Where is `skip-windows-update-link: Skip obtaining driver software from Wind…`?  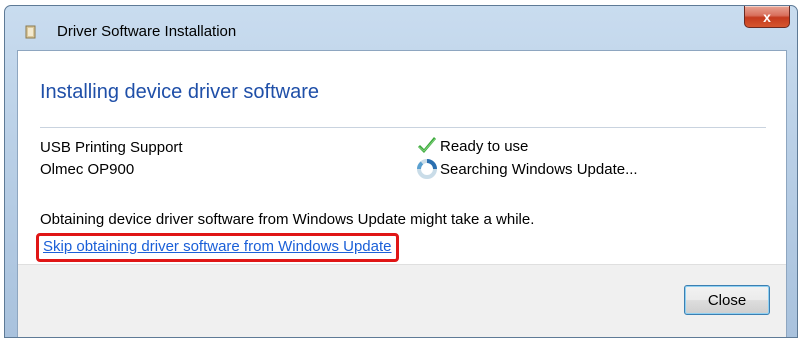
skip-windows-update-link: Skip obtaining driver software from Wind… is located at coordinates (217, 247).